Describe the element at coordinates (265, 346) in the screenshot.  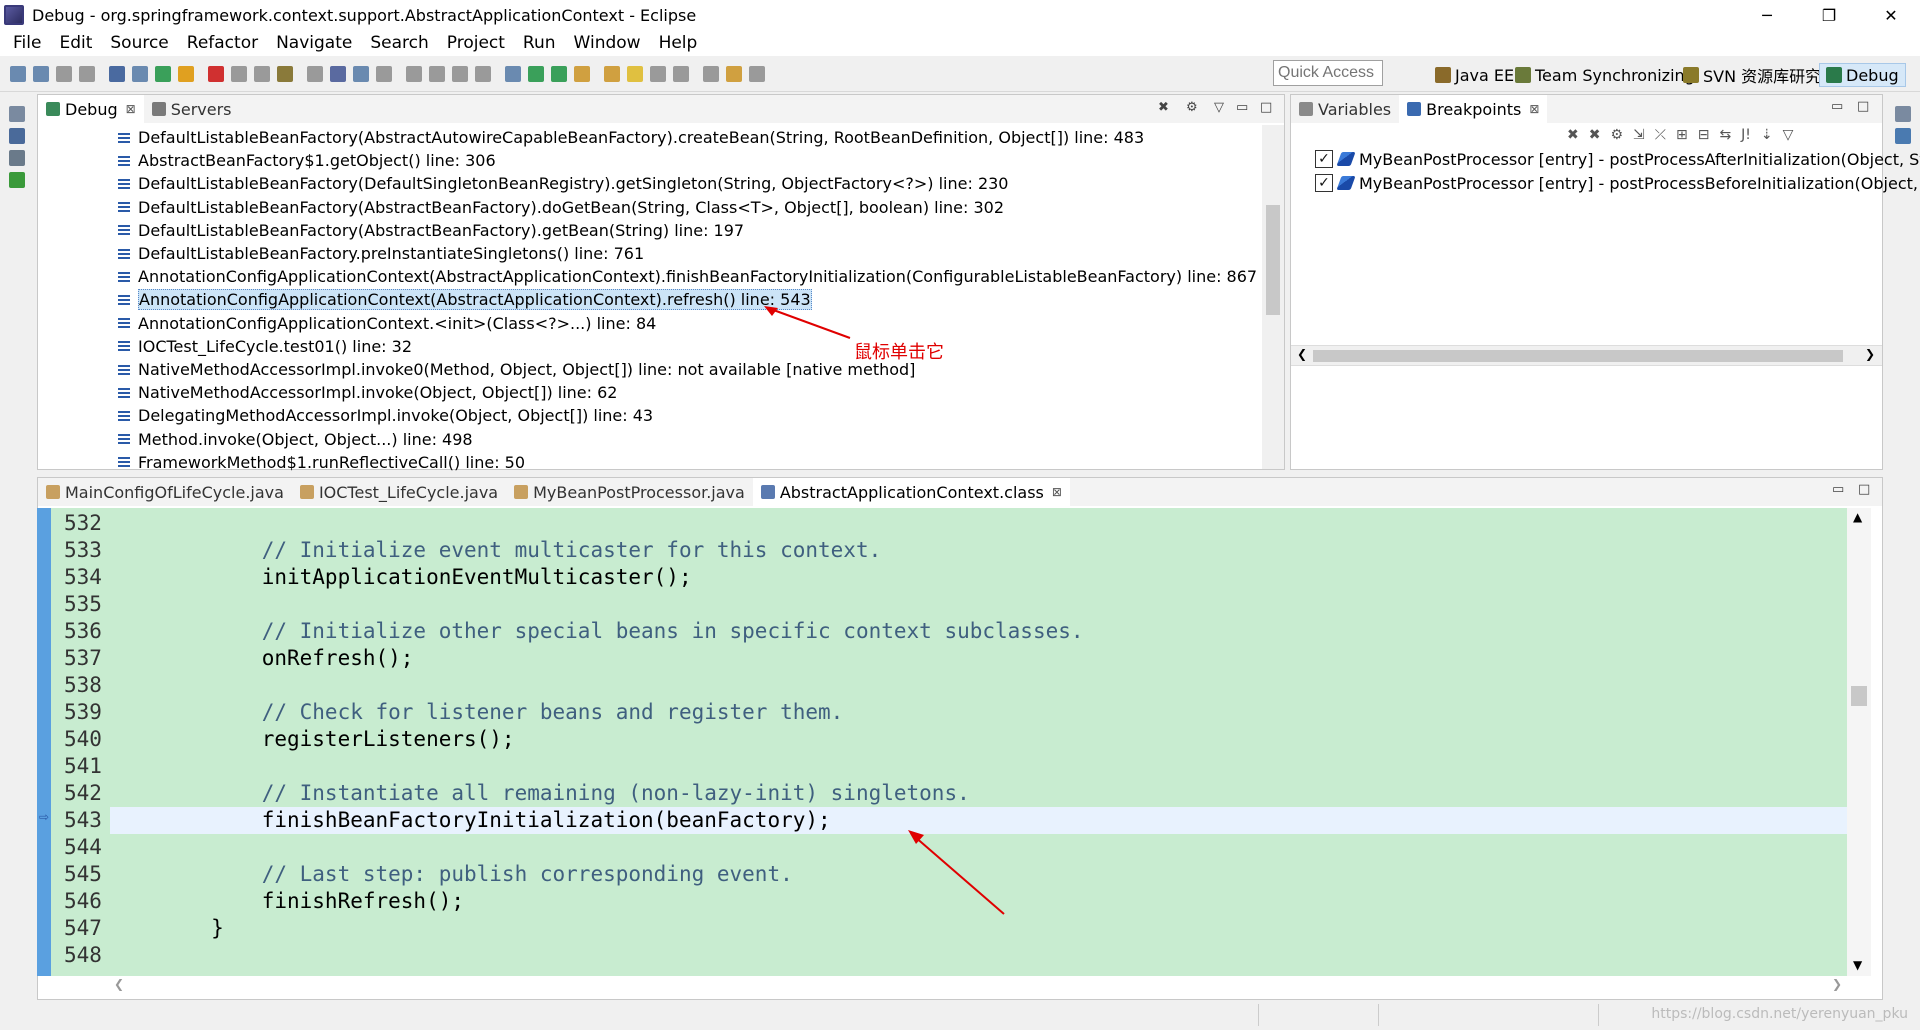
I see `stack-frame-item: IOCTest_LifeCycle.test01() line: 32` at that location.